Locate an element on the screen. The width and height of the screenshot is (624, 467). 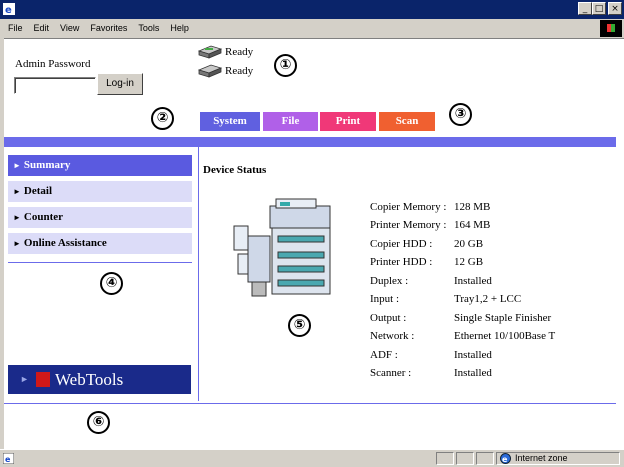
nav-divider is located at coordinates (100, 262).